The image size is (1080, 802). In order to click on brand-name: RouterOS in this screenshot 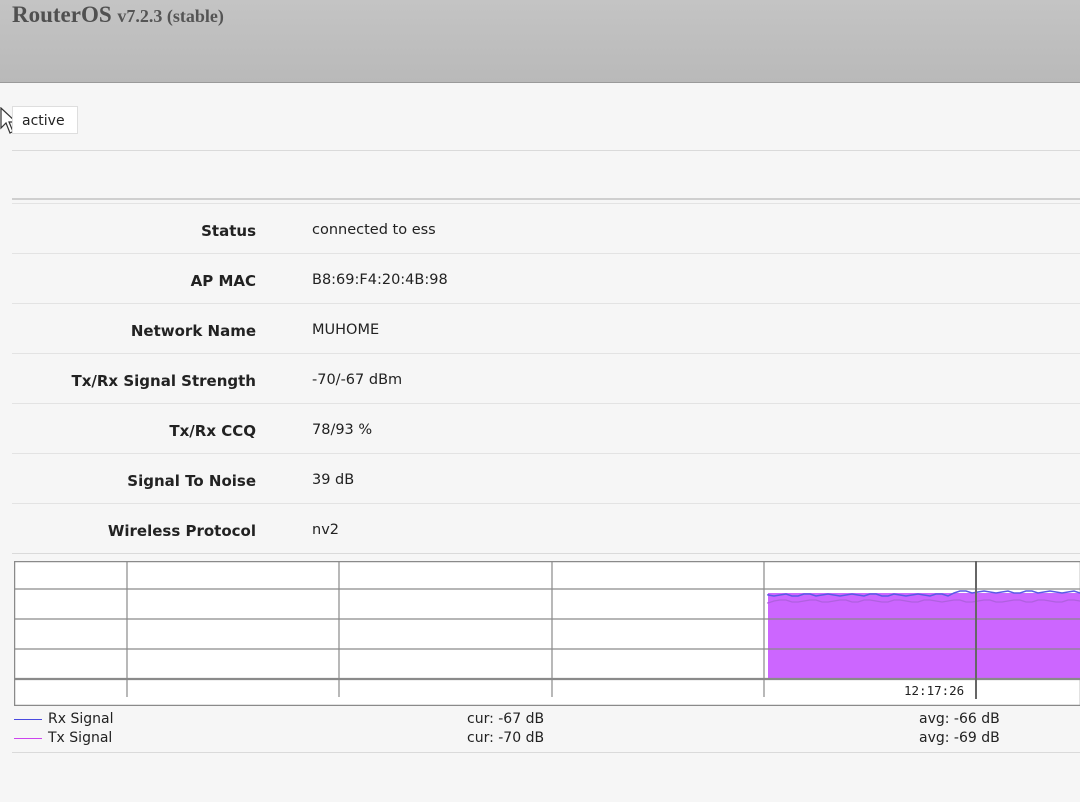, I will do `click(62, 14)`.